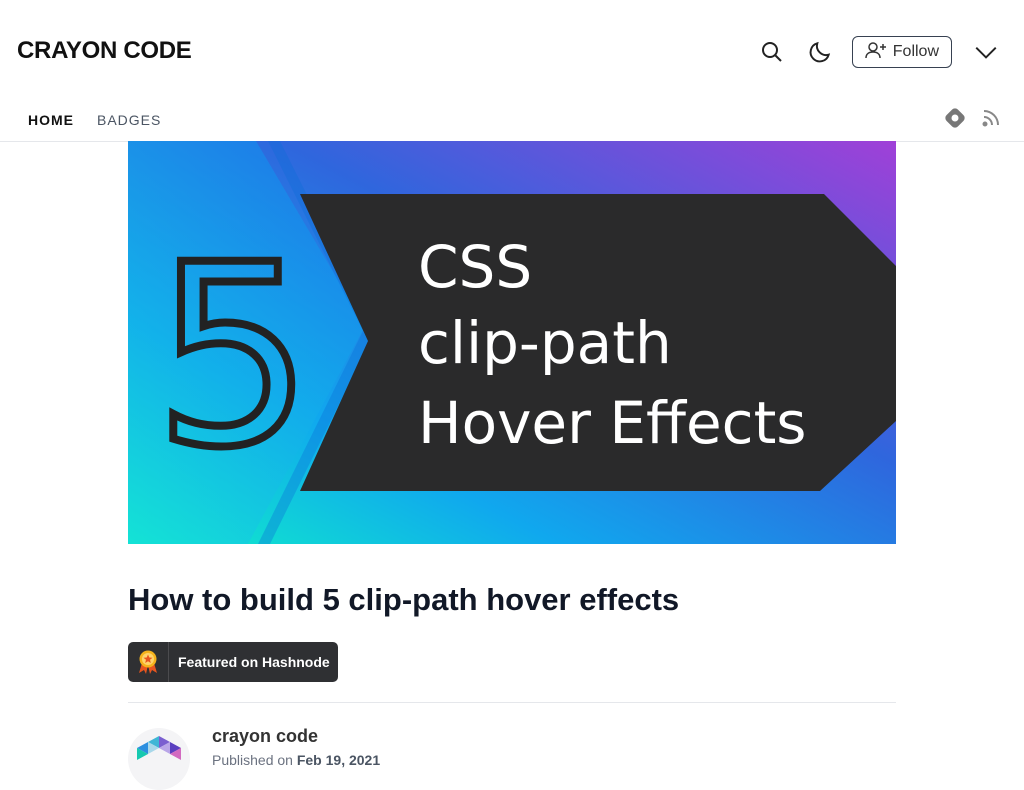  Describe the element at coordinates (159, 759) in the screenshot. I see `author-avatar` at that location.